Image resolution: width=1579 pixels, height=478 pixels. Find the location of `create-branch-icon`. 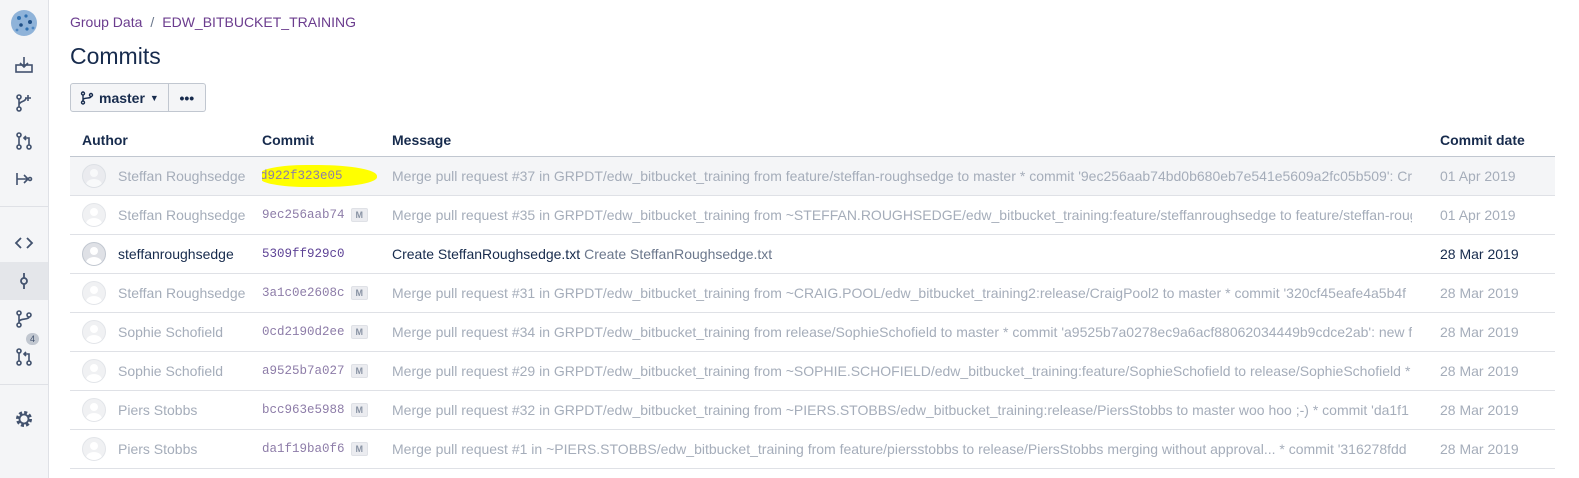

create-branch-icon is located at coordinates (24, 103).